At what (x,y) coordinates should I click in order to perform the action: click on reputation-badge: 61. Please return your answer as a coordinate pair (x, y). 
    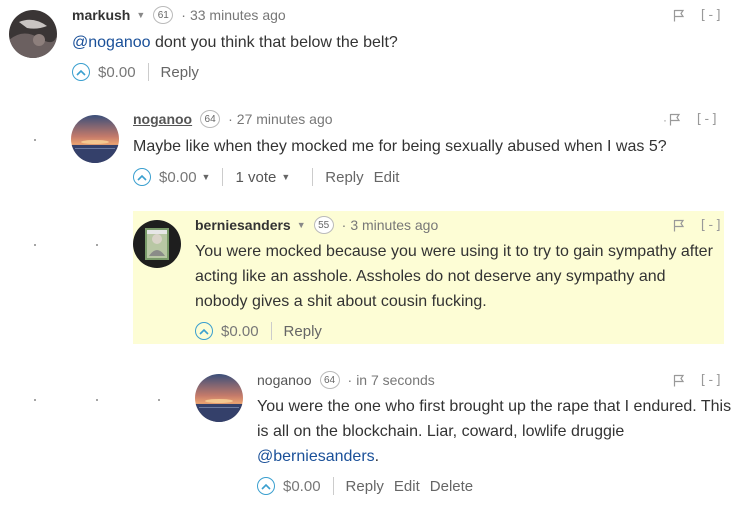
    Looking at the image, I should click on (163, 15).